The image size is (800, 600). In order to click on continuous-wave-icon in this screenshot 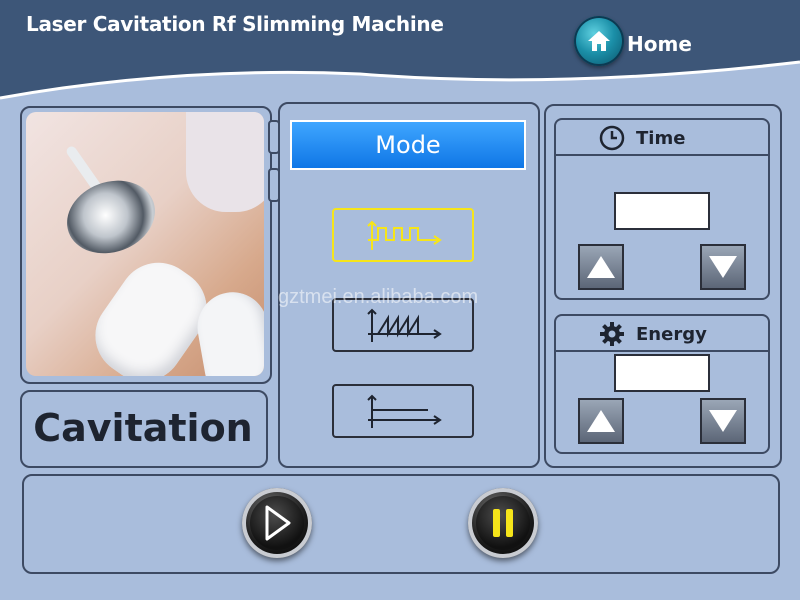, I will do `click(404, 411)`.